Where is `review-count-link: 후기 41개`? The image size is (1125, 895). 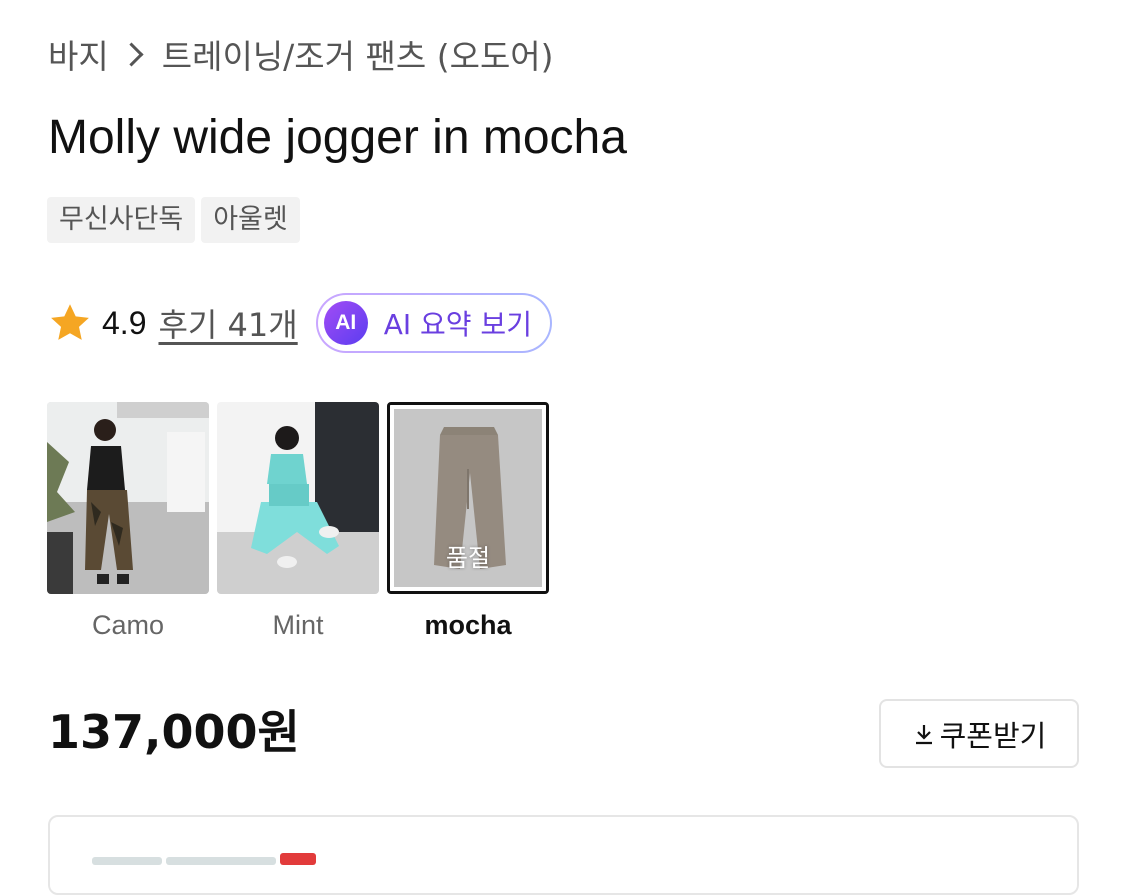 review-count-link: 후기 41개 is located at coordinates (227, 323).